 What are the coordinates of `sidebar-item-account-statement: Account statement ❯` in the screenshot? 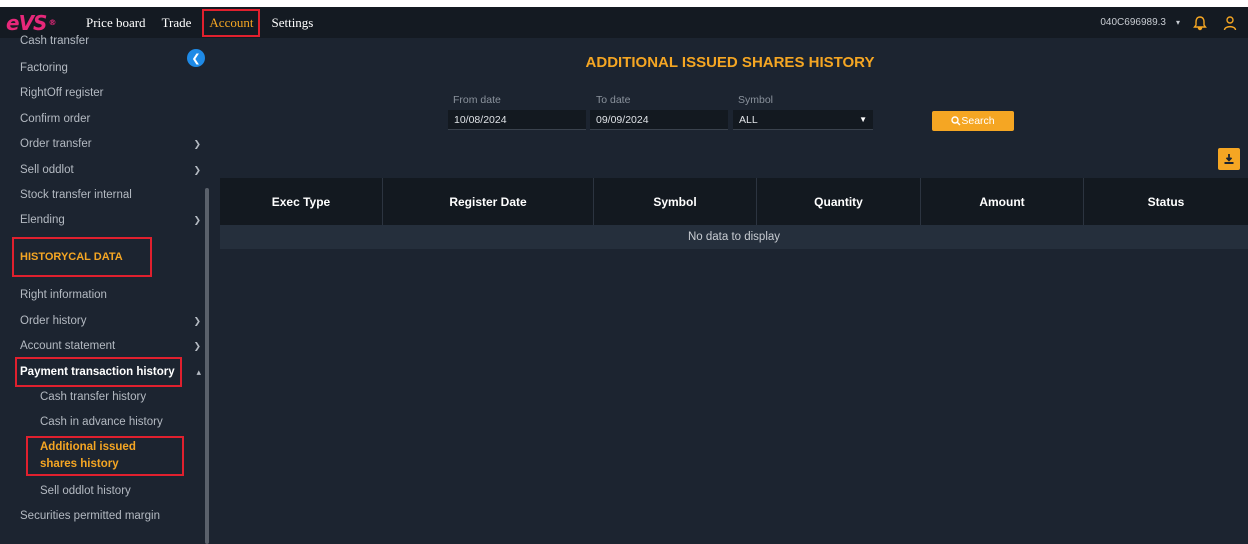 It's located at (102, 346).